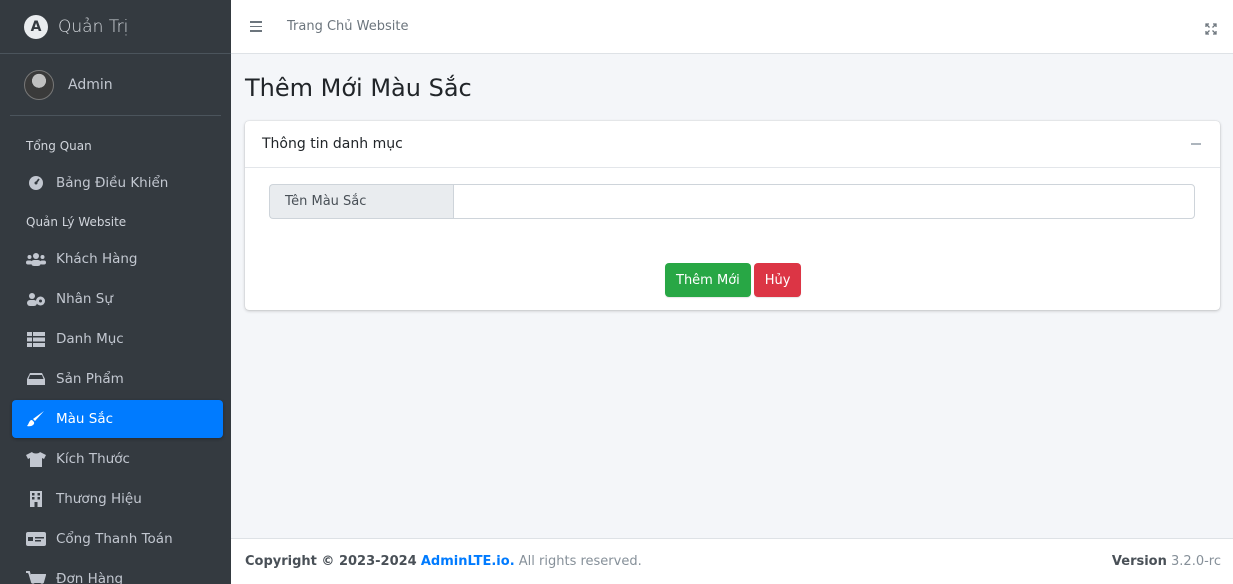 This screenshot has width=1233, height=584. Describe the element at coordinates (36, 299) in the screenshot. I see `staff-icon` at that location.